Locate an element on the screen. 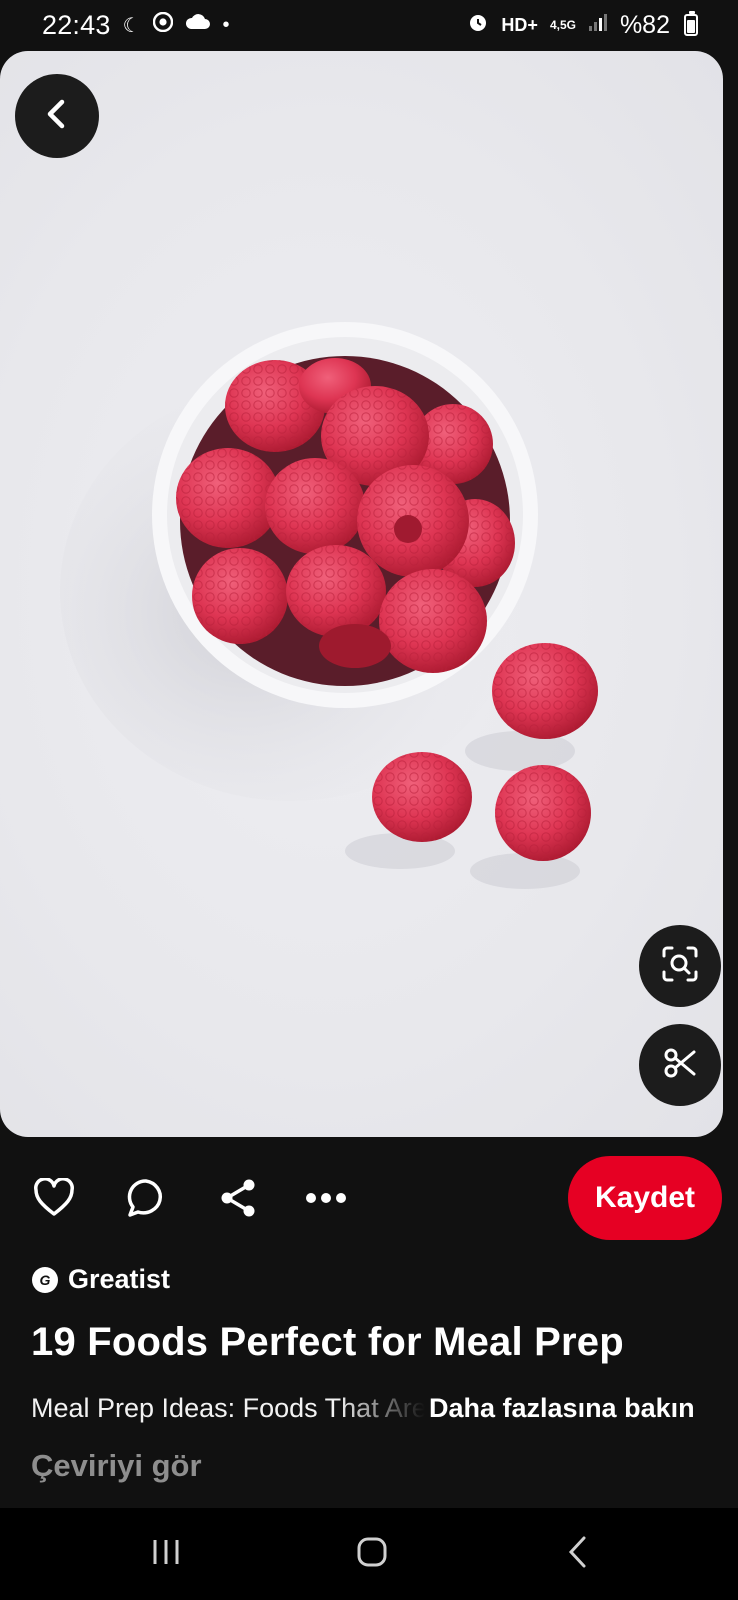  more-icon is located at coordinates (326, 1200).